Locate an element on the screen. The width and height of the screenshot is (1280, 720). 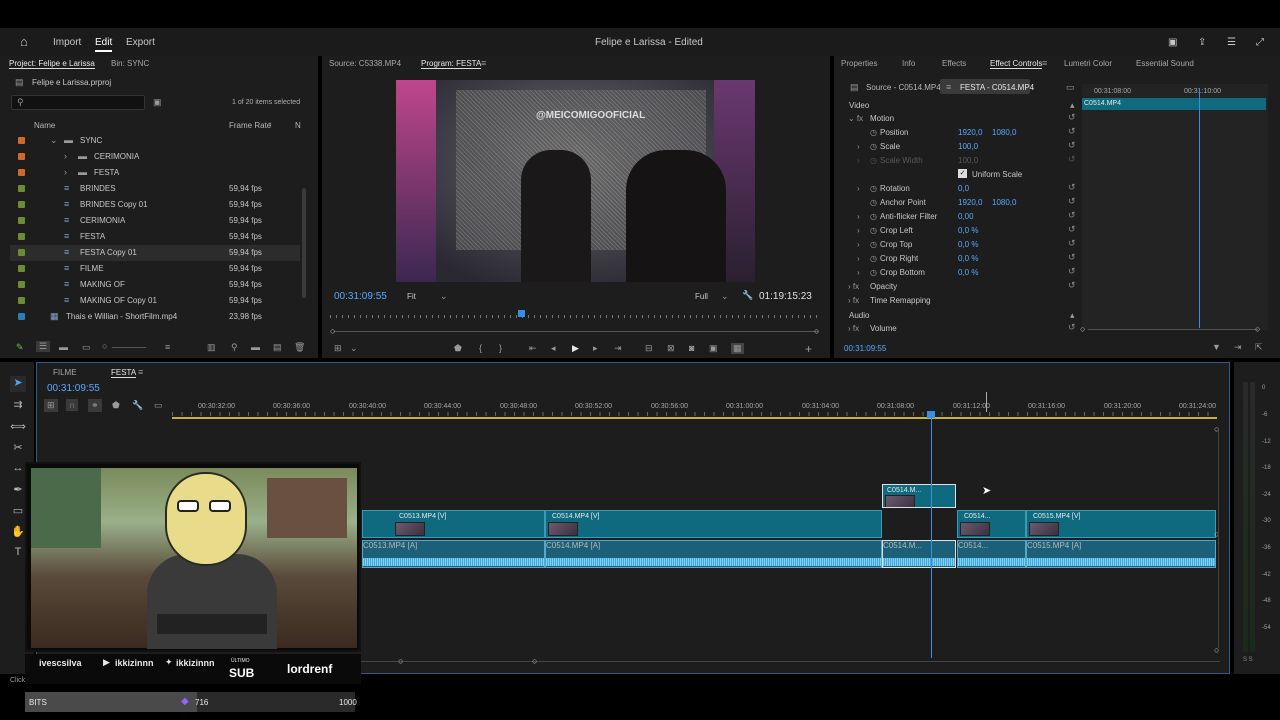
ripple-edit-tool-icon: ⟺ is located at coordinates (18, 428).